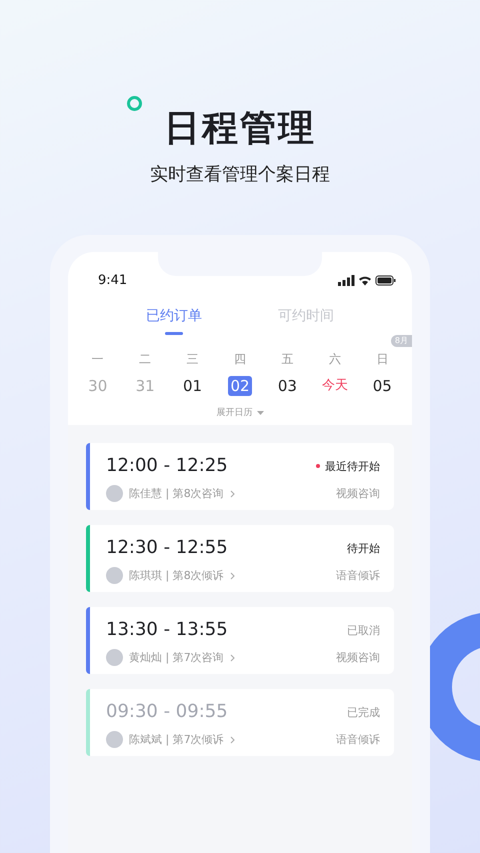 Image resolution: width=480 pixels, height=853 pixels. I want to click on appointment-card: 13:30 - 13:55 已取消 黄灿灿 | 第7次咨询 视频咨询, so click(240, 640).